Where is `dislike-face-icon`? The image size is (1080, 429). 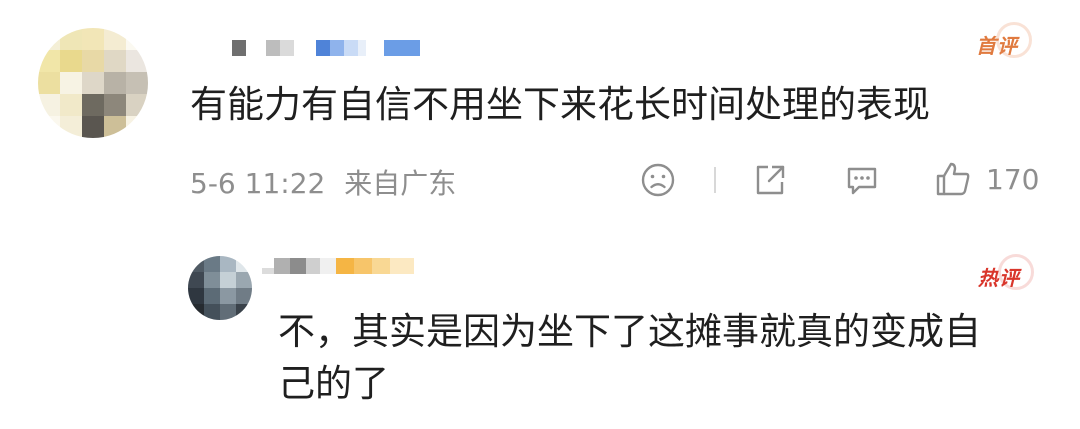 dislike-face-icon is located at coordinates (658, 180).